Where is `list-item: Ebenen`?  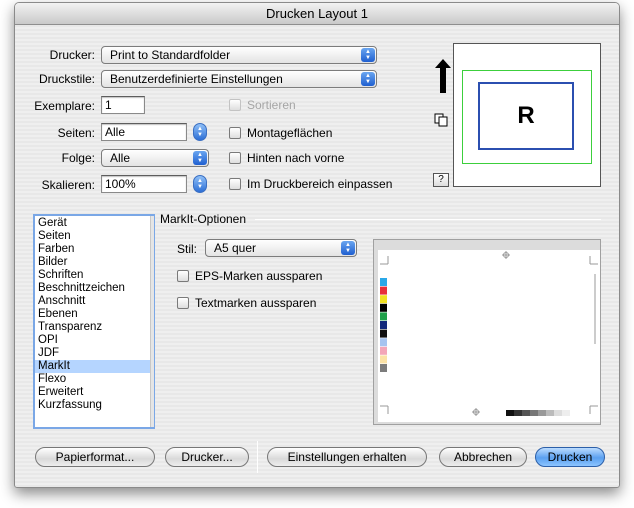
list-item: Ebenen is located at coordinates (94, 314).